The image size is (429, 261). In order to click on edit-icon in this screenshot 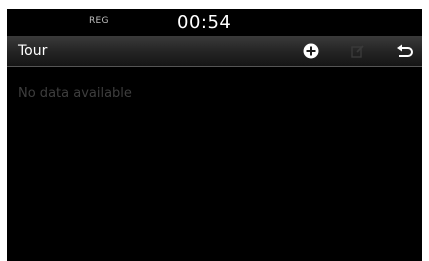, I will do `click(357, 51)`.